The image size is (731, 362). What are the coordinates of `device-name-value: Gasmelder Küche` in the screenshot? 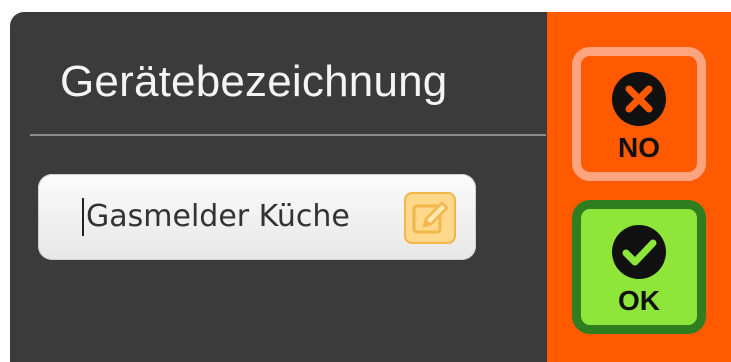 It's located at (218, 216).